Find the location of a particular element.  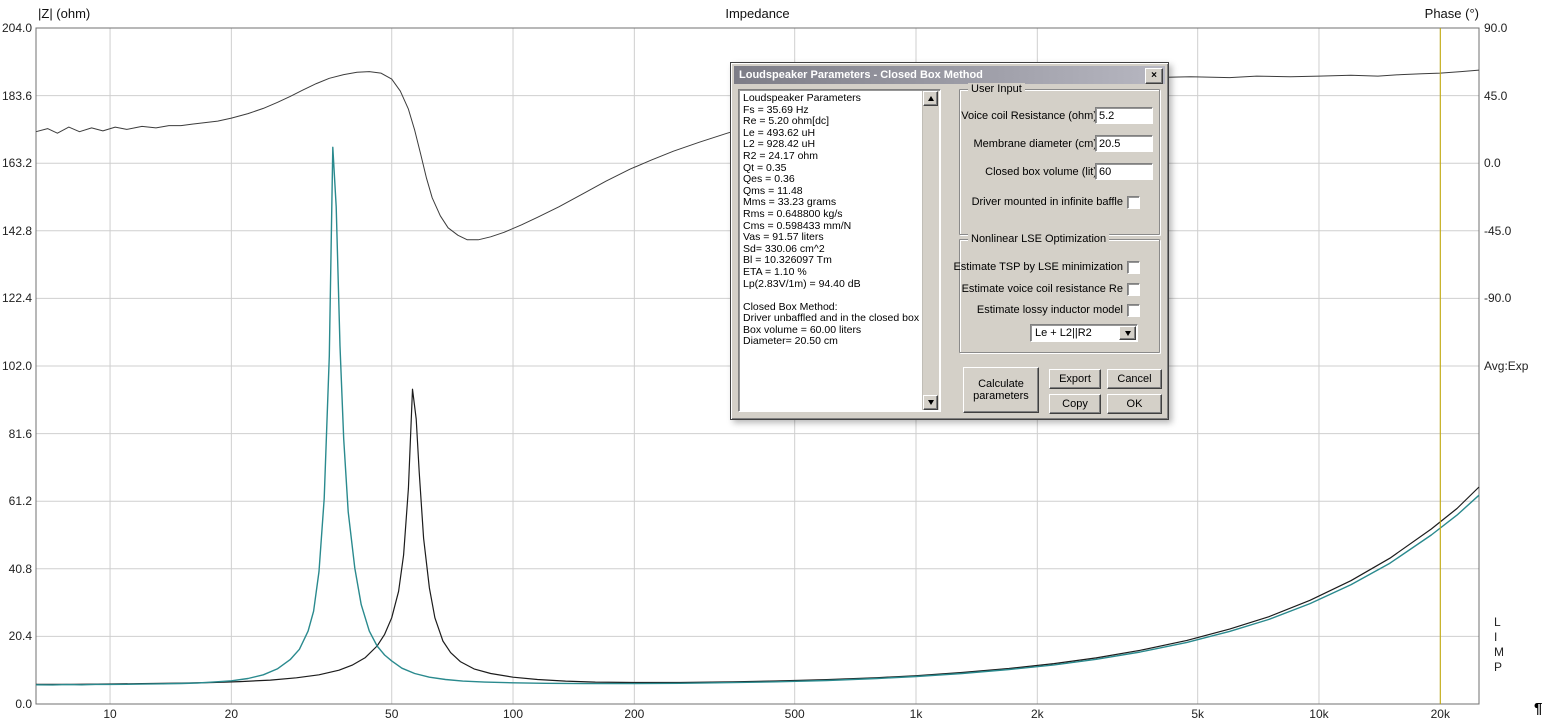

inductor-model-value: Le + L2||R2 is located at coordinates (1063, 333).